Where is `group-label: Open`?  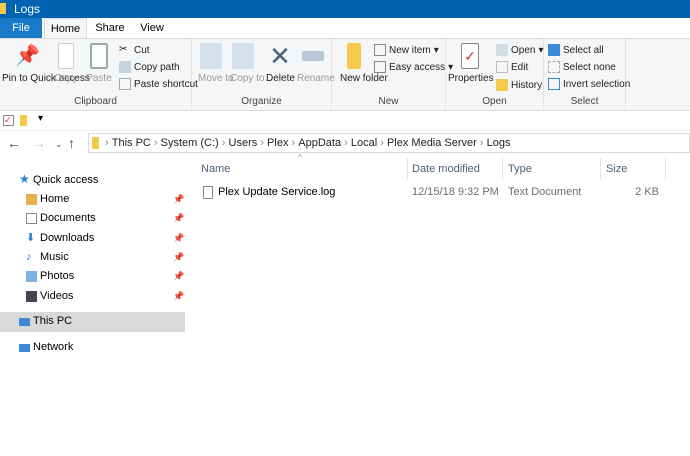 group-label: Open is located at coordinates (494, 101).